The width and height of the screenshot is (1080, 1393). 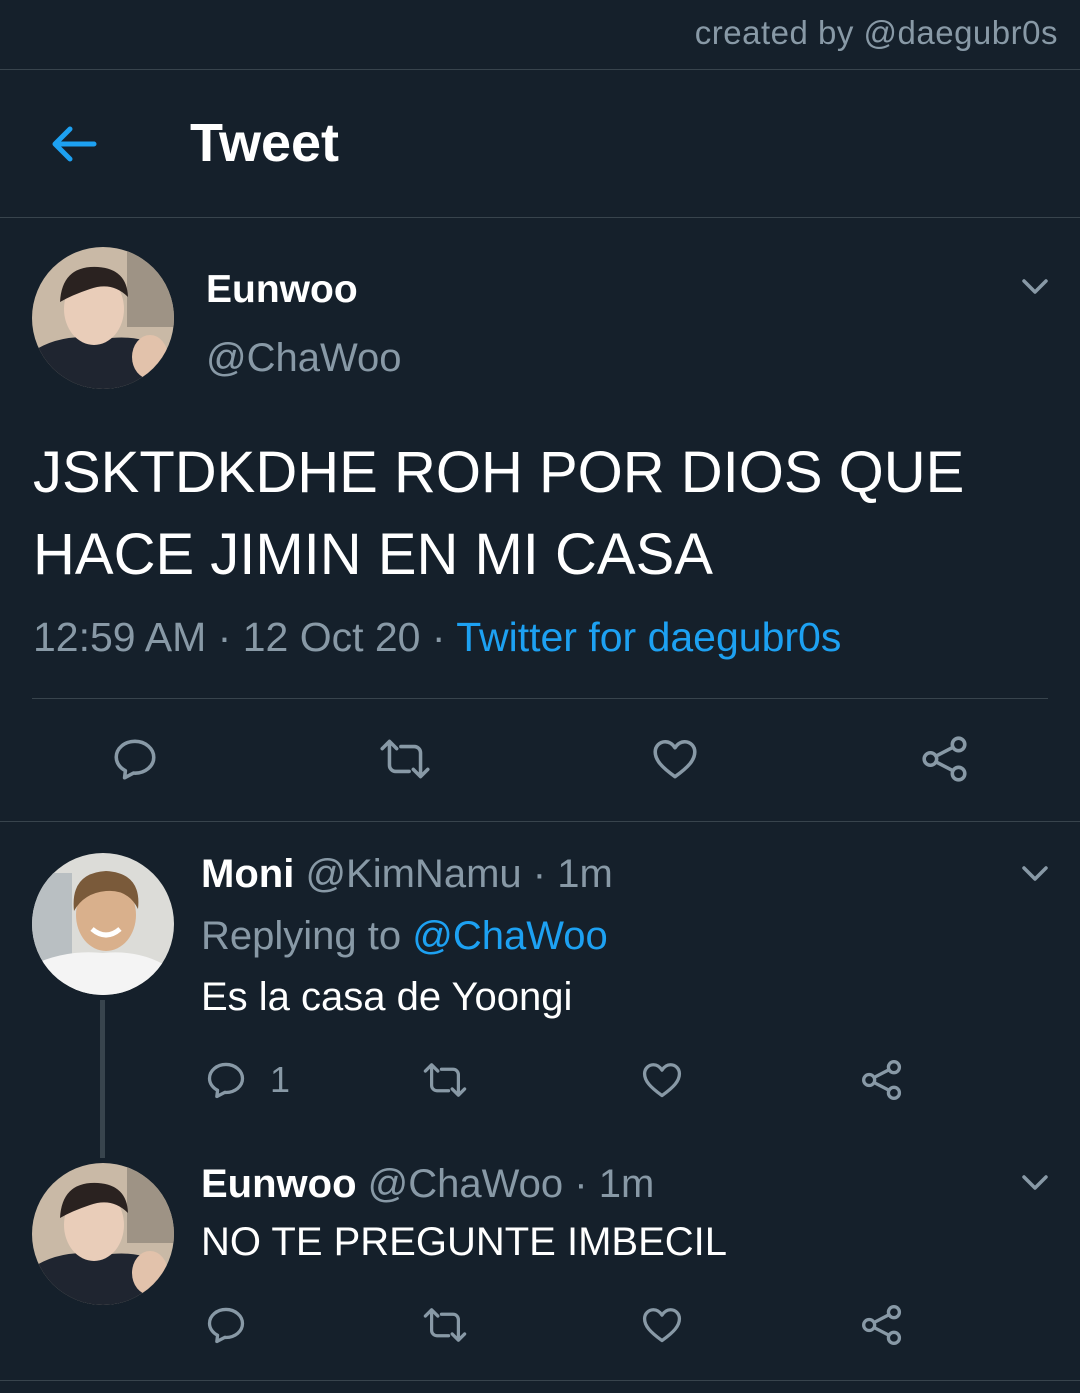 What do you see at coordinates (247, 1080) in the screenshot?
I see `reply-button: 1` at bounding box center [247, 1080].